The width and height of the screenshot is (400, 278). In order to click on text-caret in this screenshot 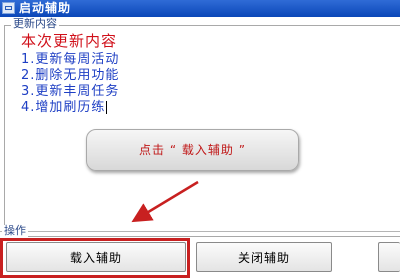, I will do `click(107, 107)`.